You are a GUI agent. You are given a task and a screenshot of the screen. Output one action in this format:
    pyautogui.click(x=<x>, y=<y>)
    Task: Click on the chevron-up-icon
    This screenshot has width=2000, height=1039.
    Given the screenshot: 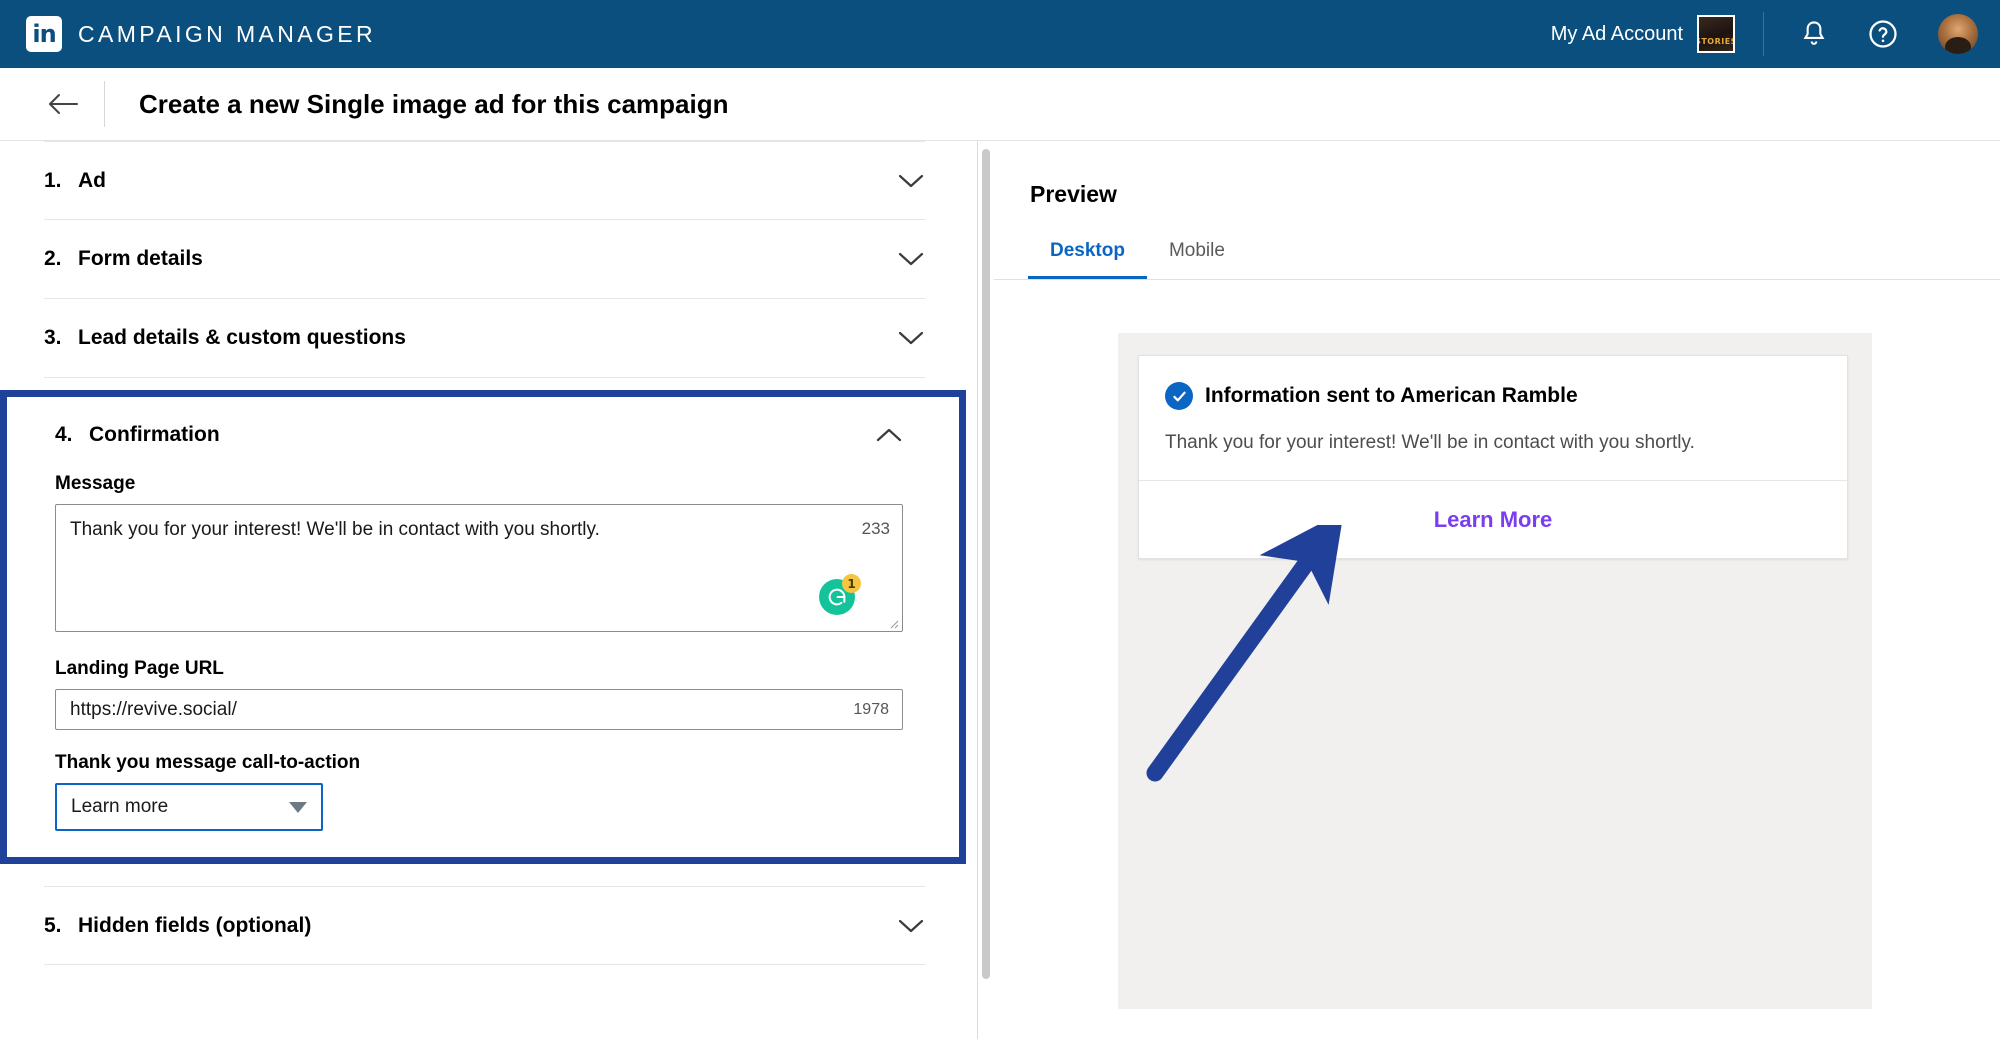 What is the action you would take?
    pyautogui.click(x=889, y=435)
    